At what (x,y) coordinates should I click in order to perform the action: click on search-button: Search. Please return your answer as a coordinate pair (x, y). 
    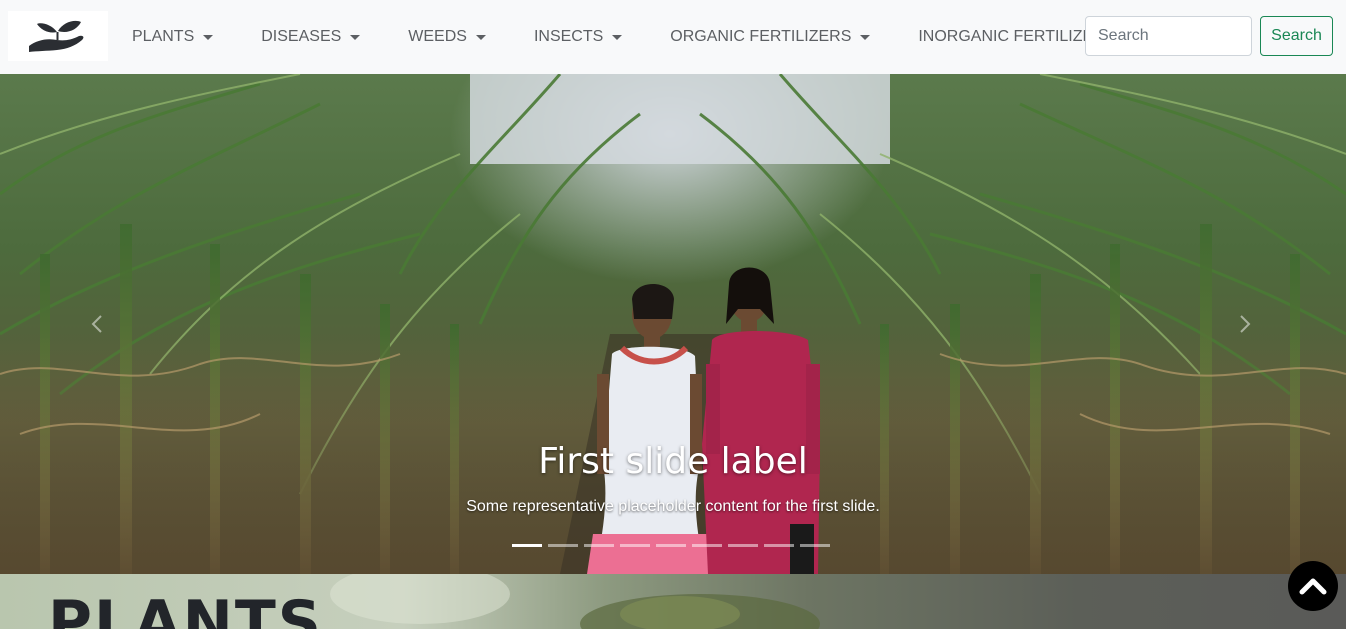
    Looking at the image, I should click on (1296, 36).